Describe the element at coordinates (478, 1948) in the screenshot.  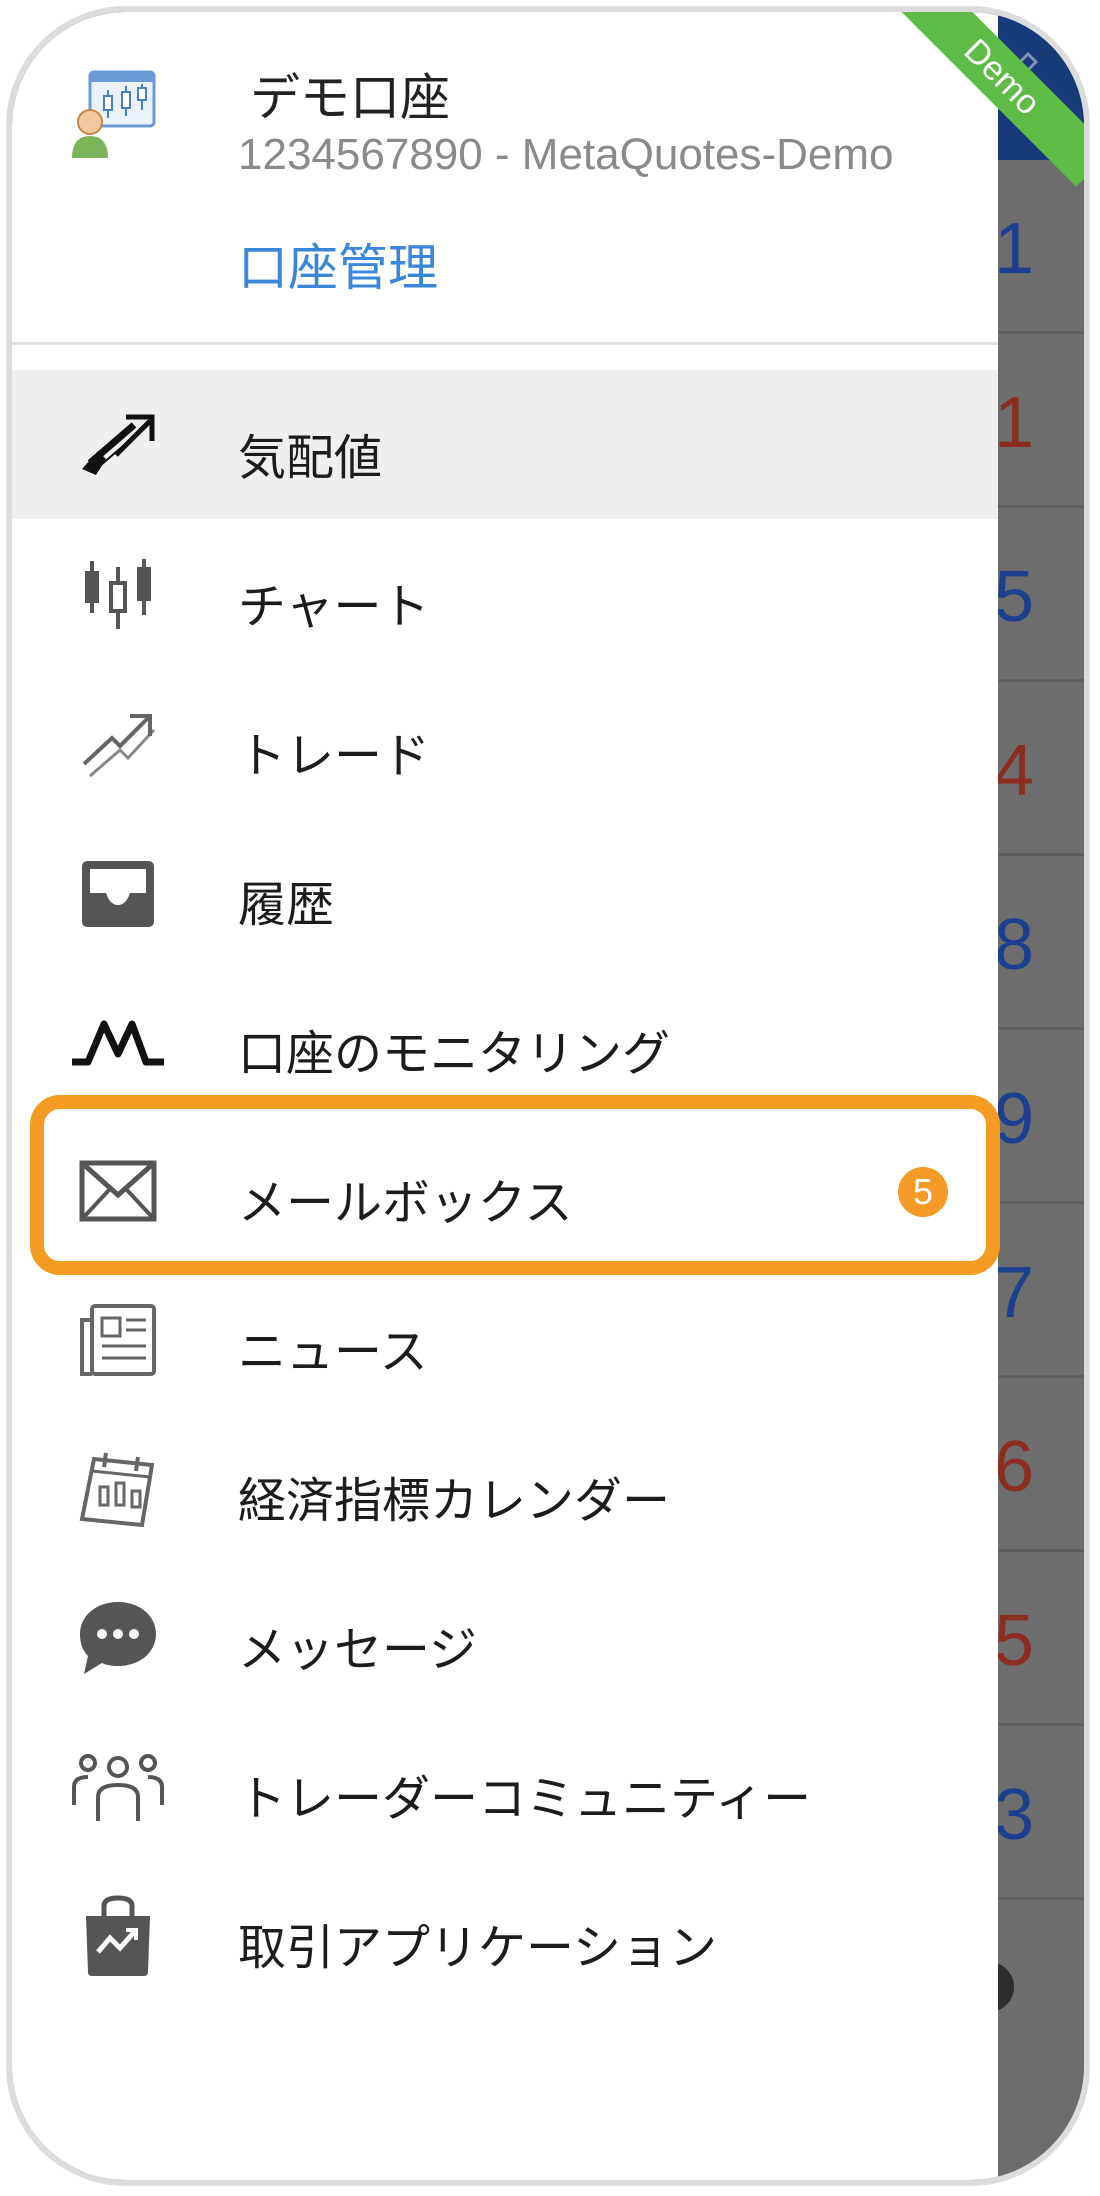
I see `menu-item-label: 取引アプリケーション` at that location.